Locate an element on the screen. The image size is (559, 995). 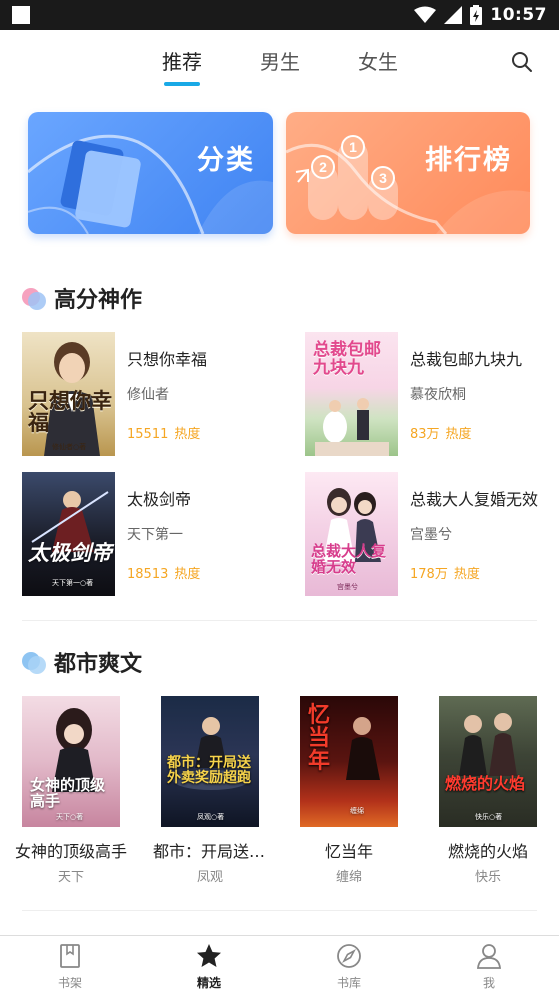
tab-male: 男生 is located at coordinates (280, 60).